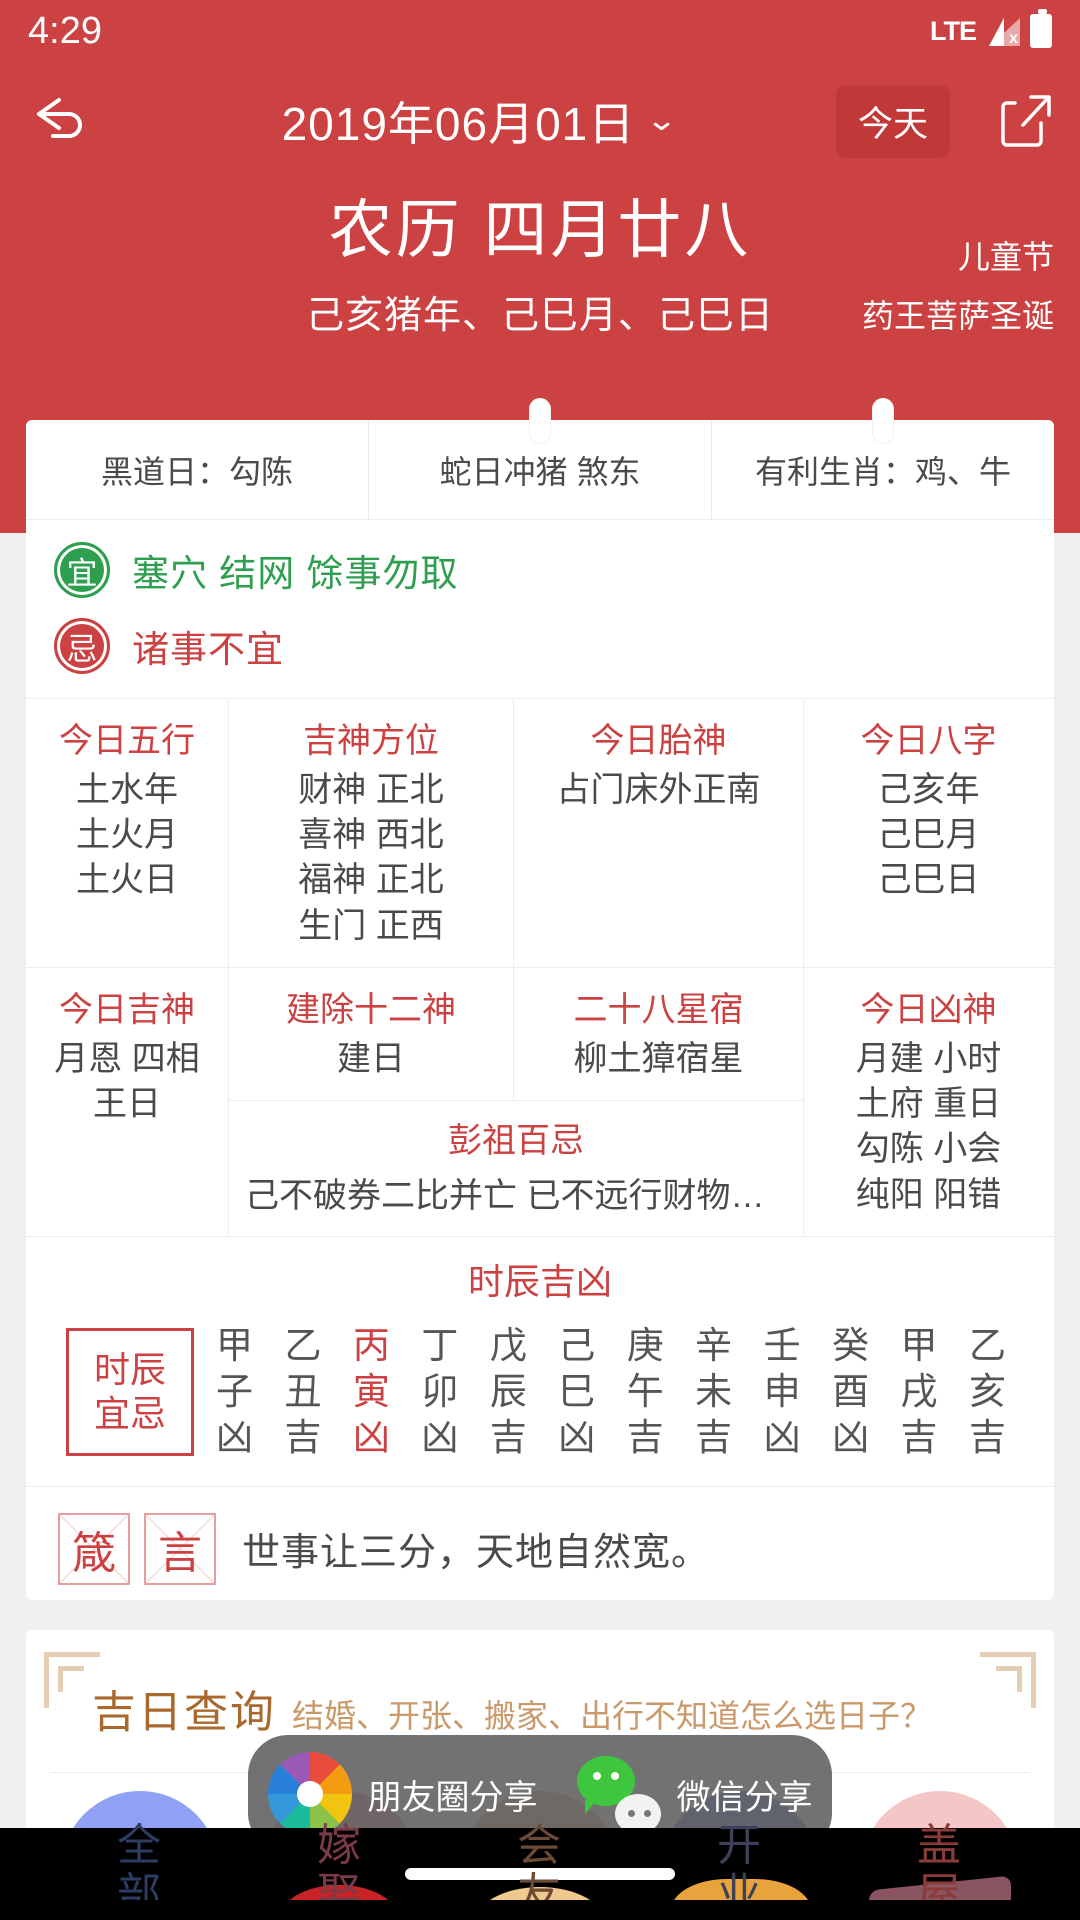  I want to click on cell-line: 王日, so click(127, 1104).